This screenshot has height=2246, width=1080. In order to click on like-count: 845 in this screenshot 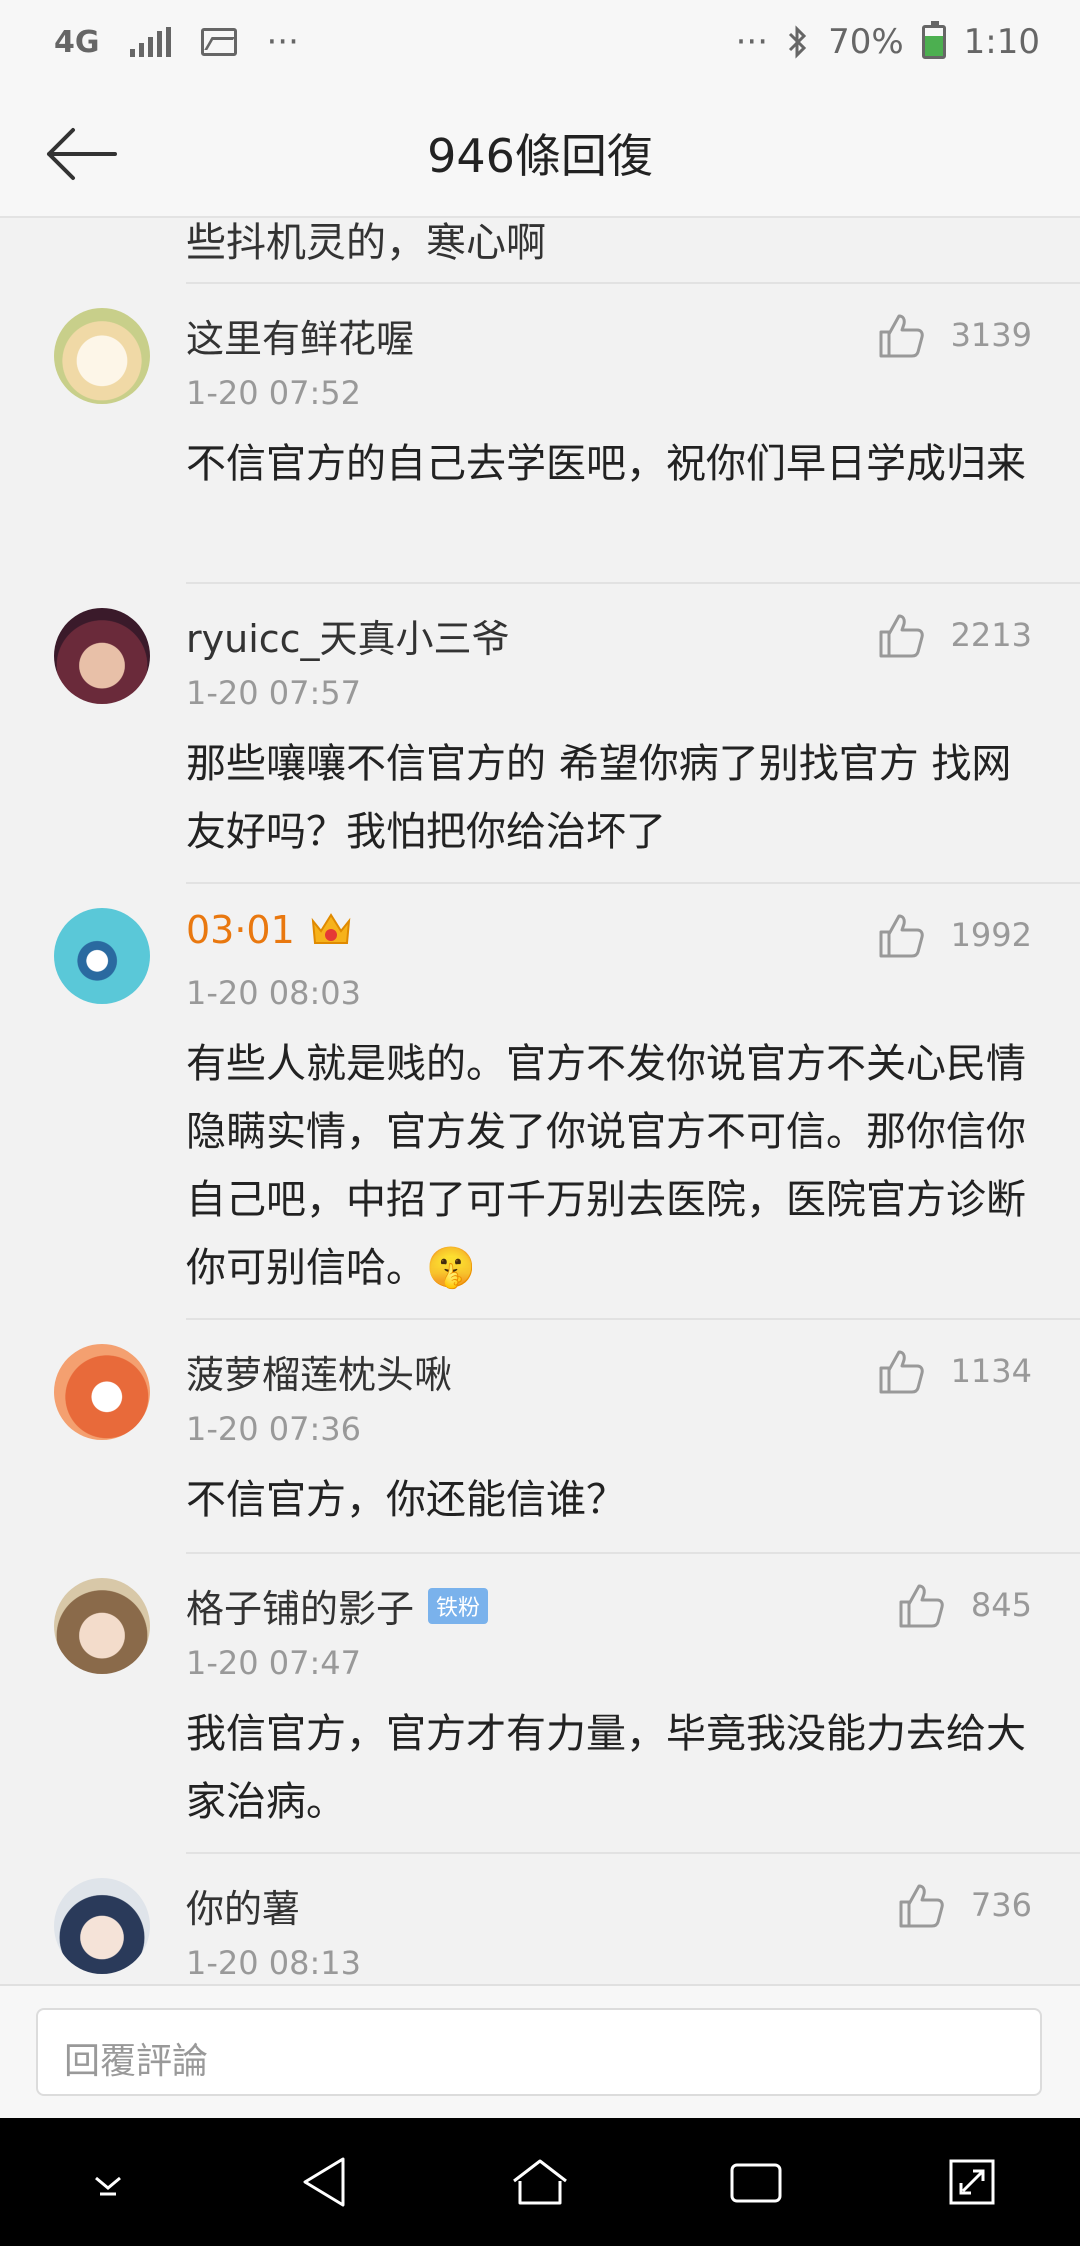, I will do `click(1001, 1605)`.